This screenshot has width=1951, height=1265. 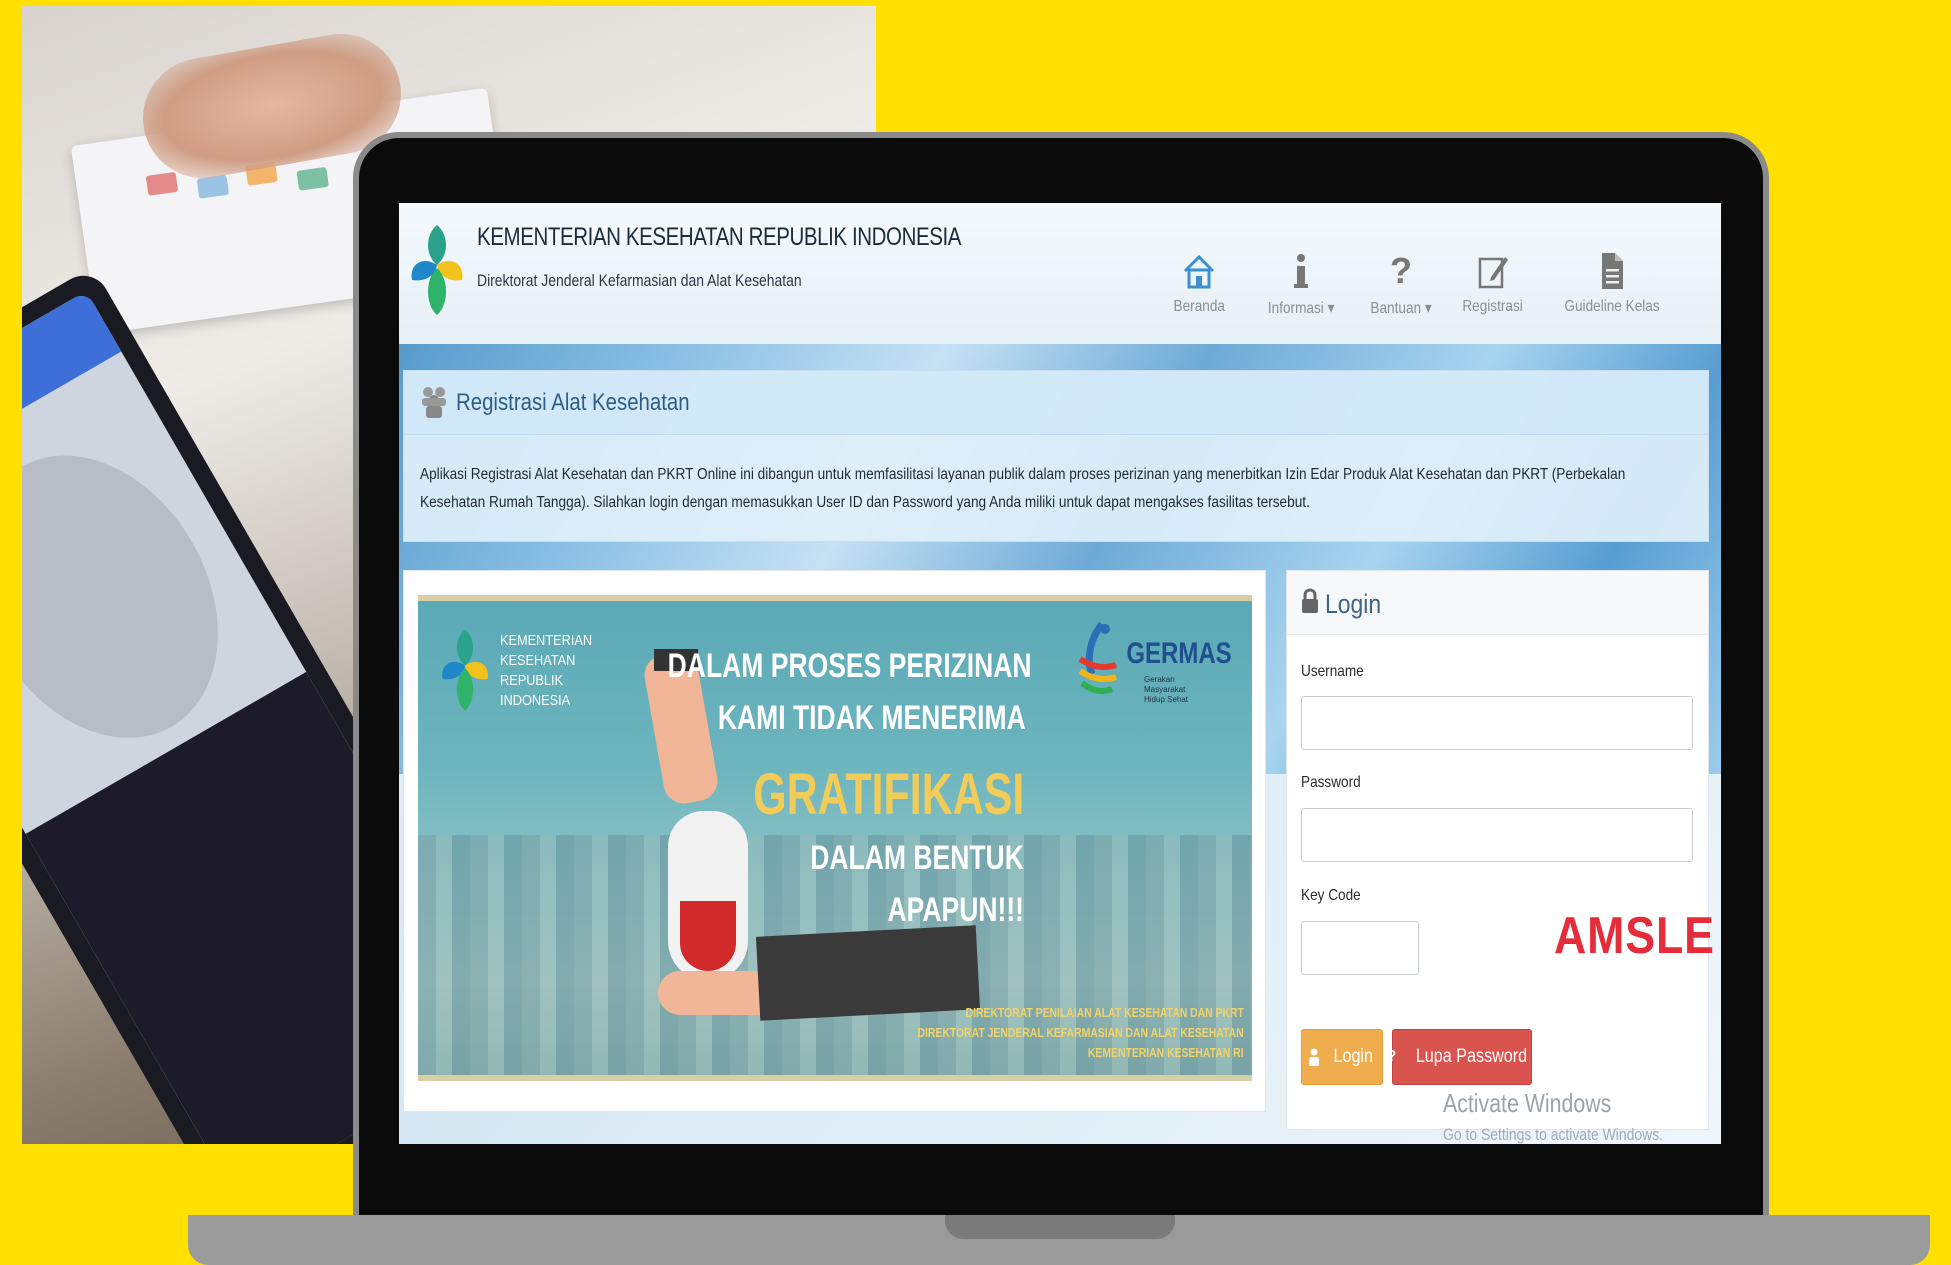 What do you see at coordinates (1166, 1052) in the screenshot?
I see `poster-footer-3: KEMENTERIAN KESEHATAN RI` at bounding box center [1166, 1052].